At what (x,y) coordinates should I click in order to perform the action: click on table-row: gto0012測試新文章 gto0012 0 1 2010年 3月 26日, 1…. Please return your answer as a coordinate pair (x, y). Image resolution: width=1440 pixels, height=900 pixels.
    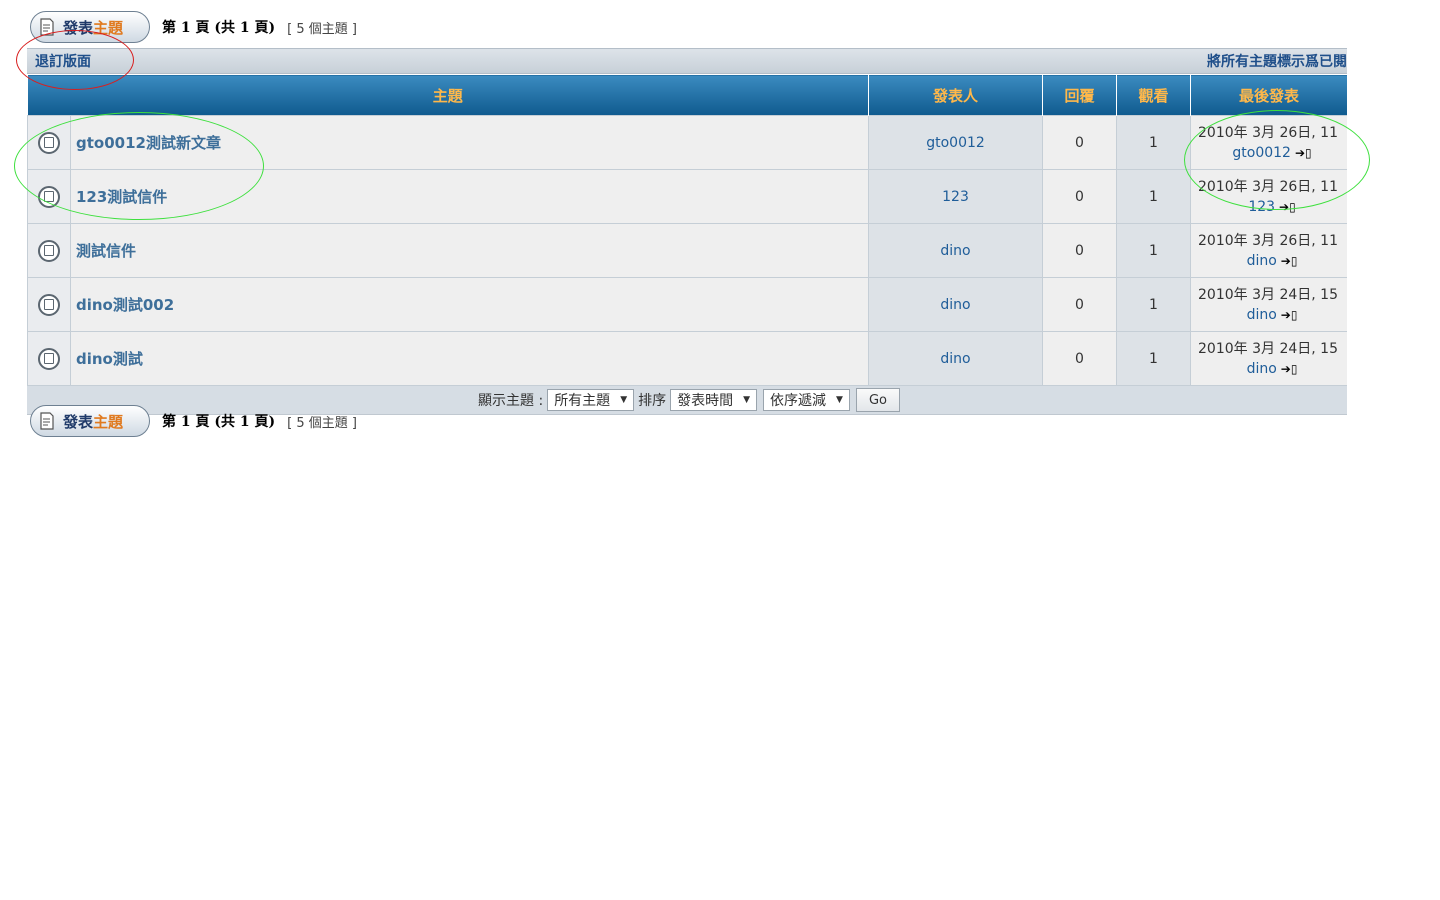
    Looking at the image, I should click on (687, 142).